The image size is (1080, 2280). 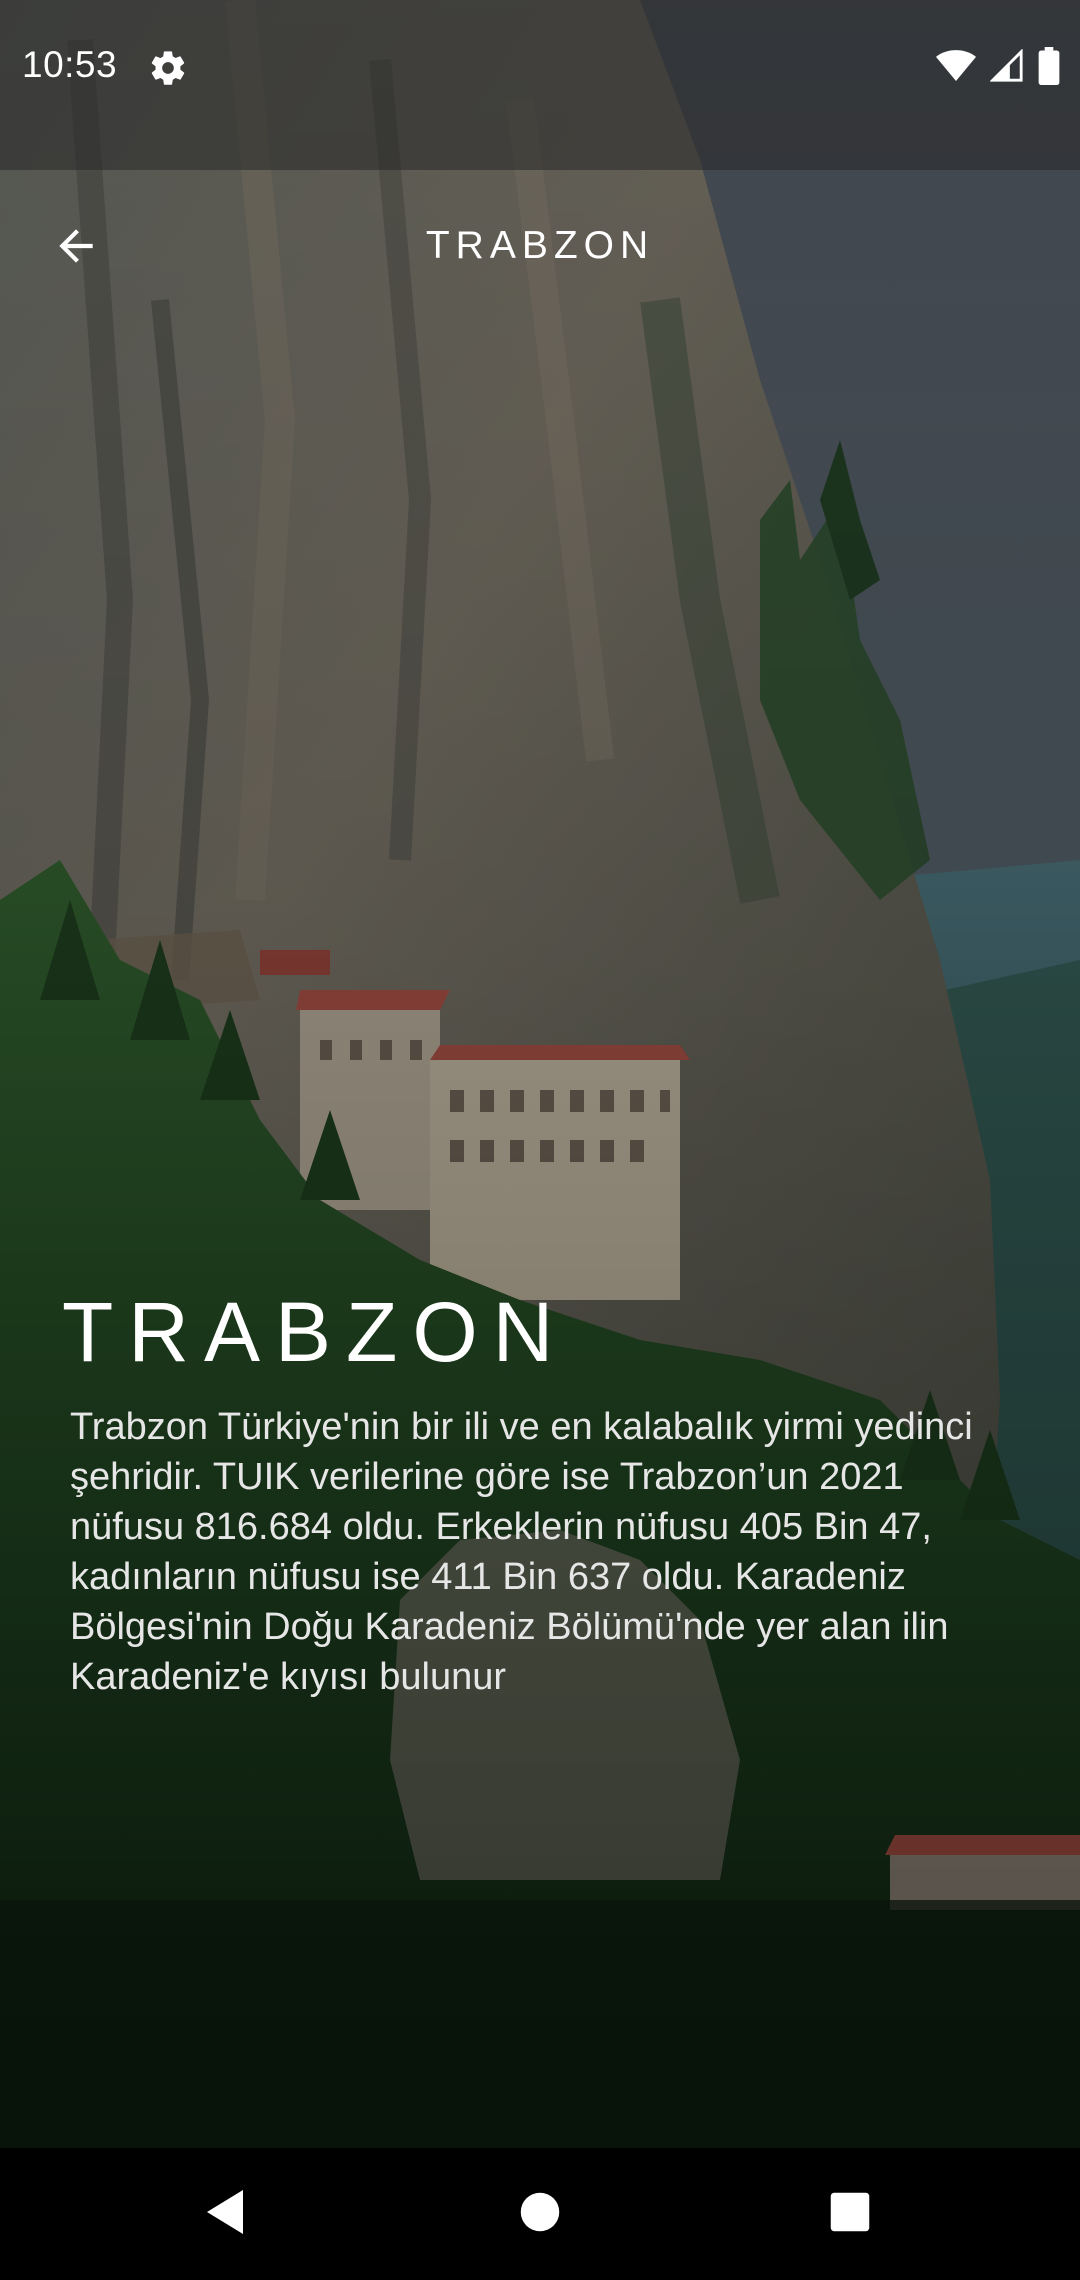 I want to click on status-icons, so click(x=998, y=68).